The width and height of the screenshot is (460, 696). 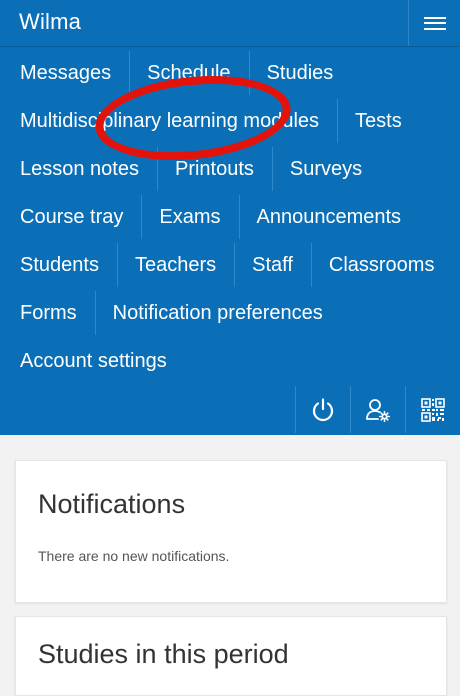 I want to click on nav-item-announcements: Announcements, so click(x=329, y=217).